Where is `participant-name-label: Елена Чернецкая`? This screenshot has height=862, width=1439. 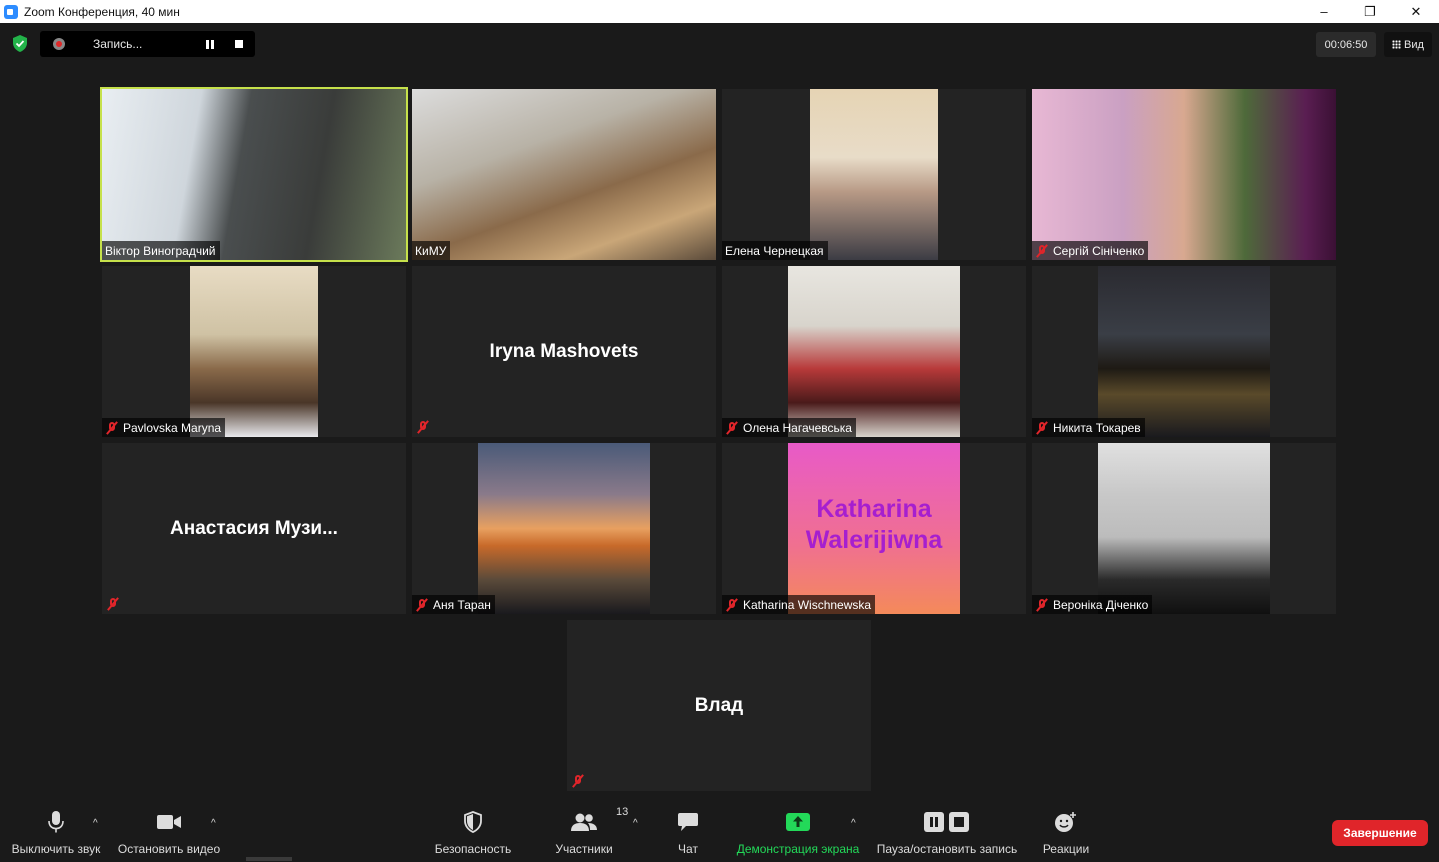
participant-name-label: Елена Чернецкая is located at coordinates (775, 250).